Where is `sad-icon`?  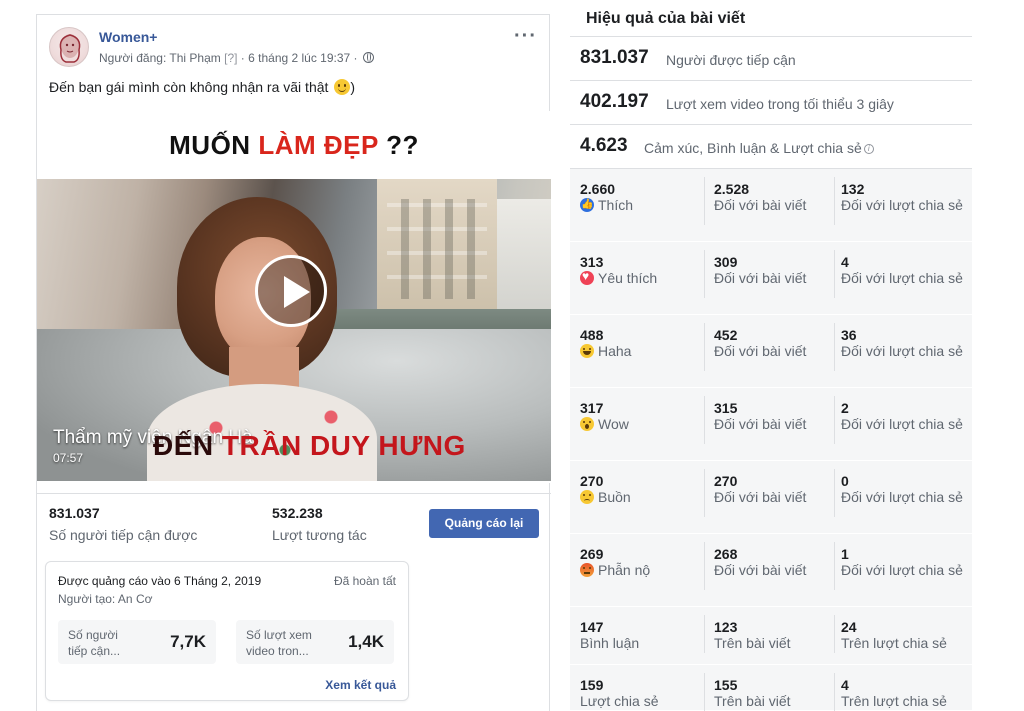
sad-icon is located at coordinates (587, 497).